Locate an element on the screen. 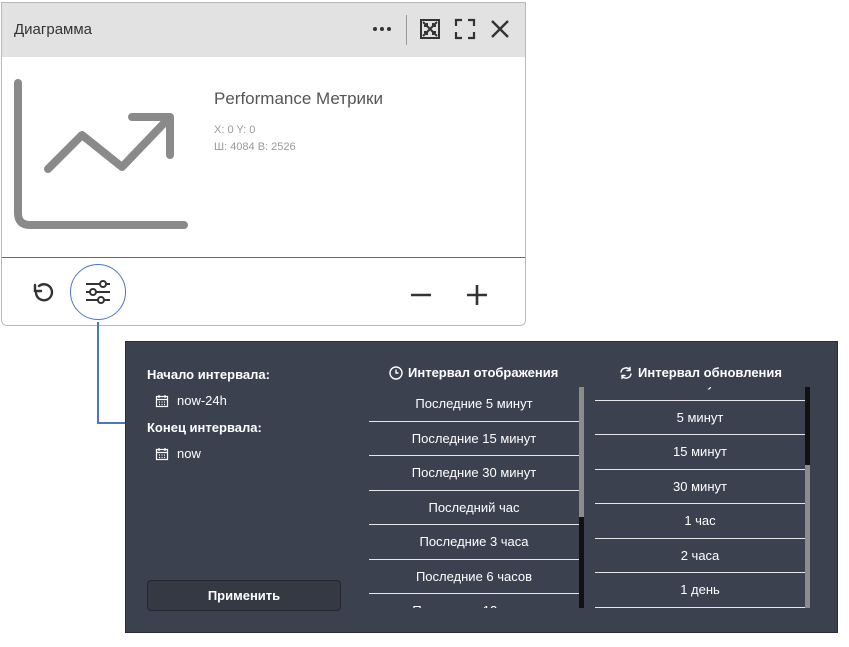  widget-title: Диаграмма is located at coordinates (53, 29).